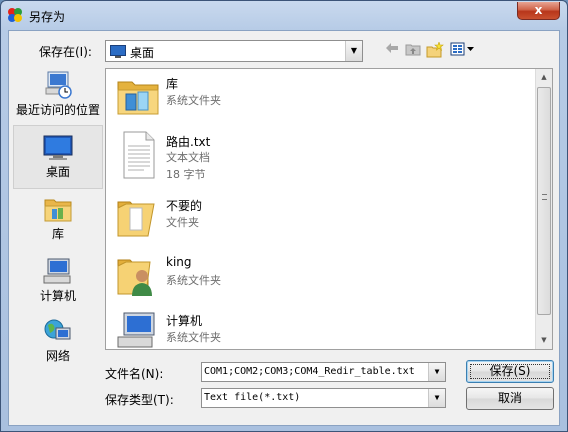 The width and height of the screenshot is (568, 432). What do you see at coordinates (58, 210) in the screenshot?
I see `libraries-icon` at bounding box center [58, 210].